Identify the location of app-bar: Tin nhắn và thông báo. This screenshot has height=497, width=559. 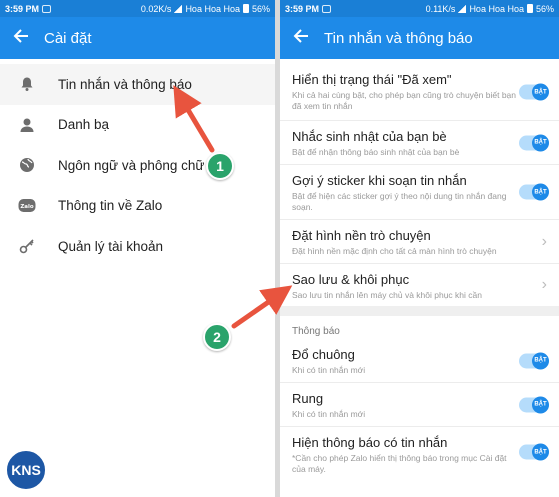
(419, 38).